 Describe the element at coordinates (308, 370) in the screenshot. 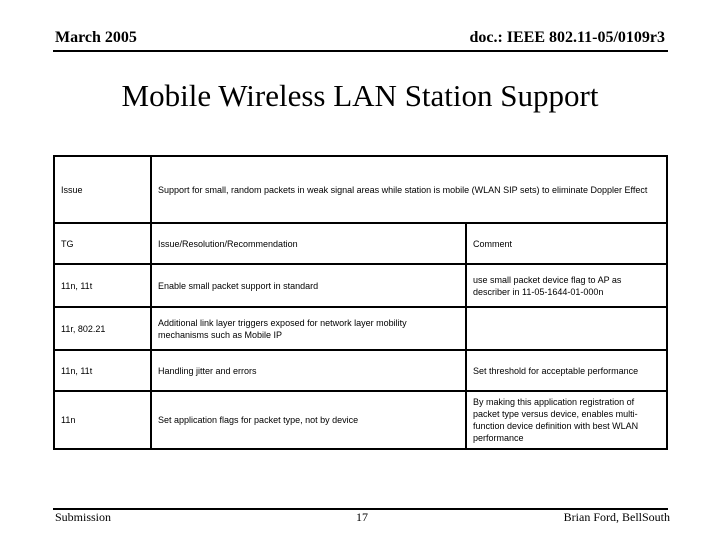

I see `recommendation-cell: Handling jitter and errors` at that location.